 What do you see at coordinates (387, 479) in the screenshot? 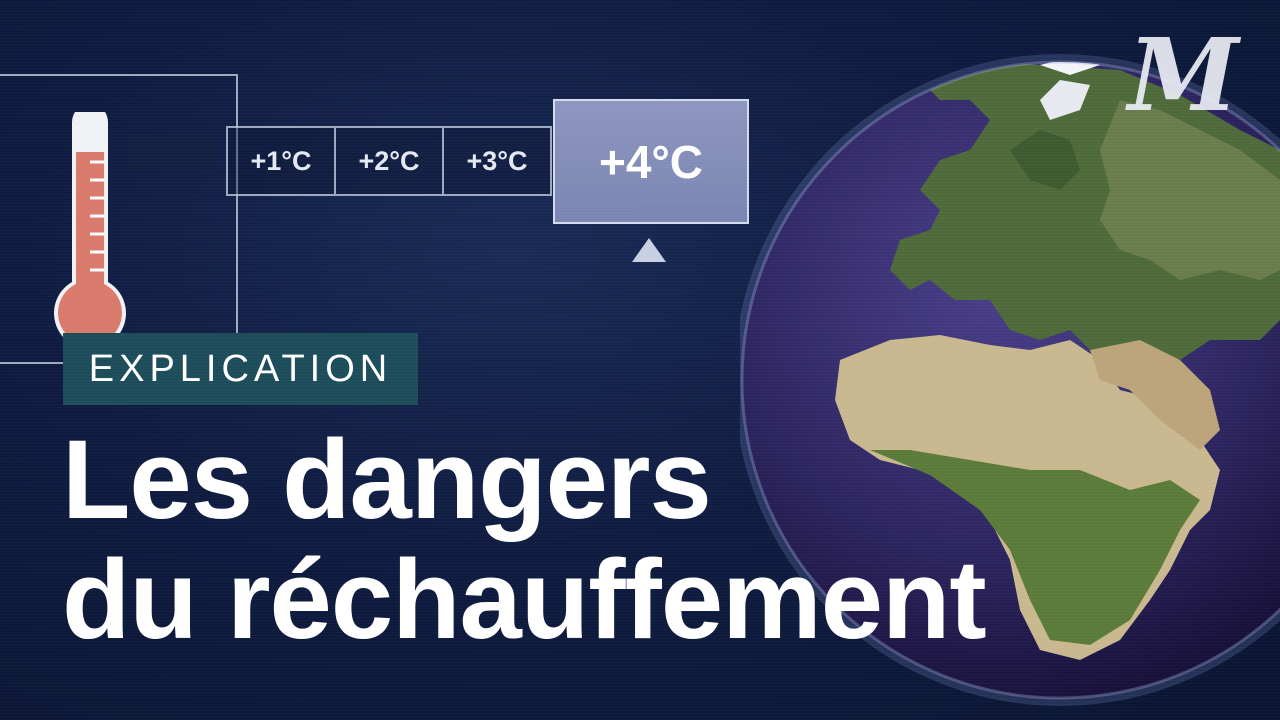
I see `headline-line-1: Les dangers` at bounding box center [387, 479].